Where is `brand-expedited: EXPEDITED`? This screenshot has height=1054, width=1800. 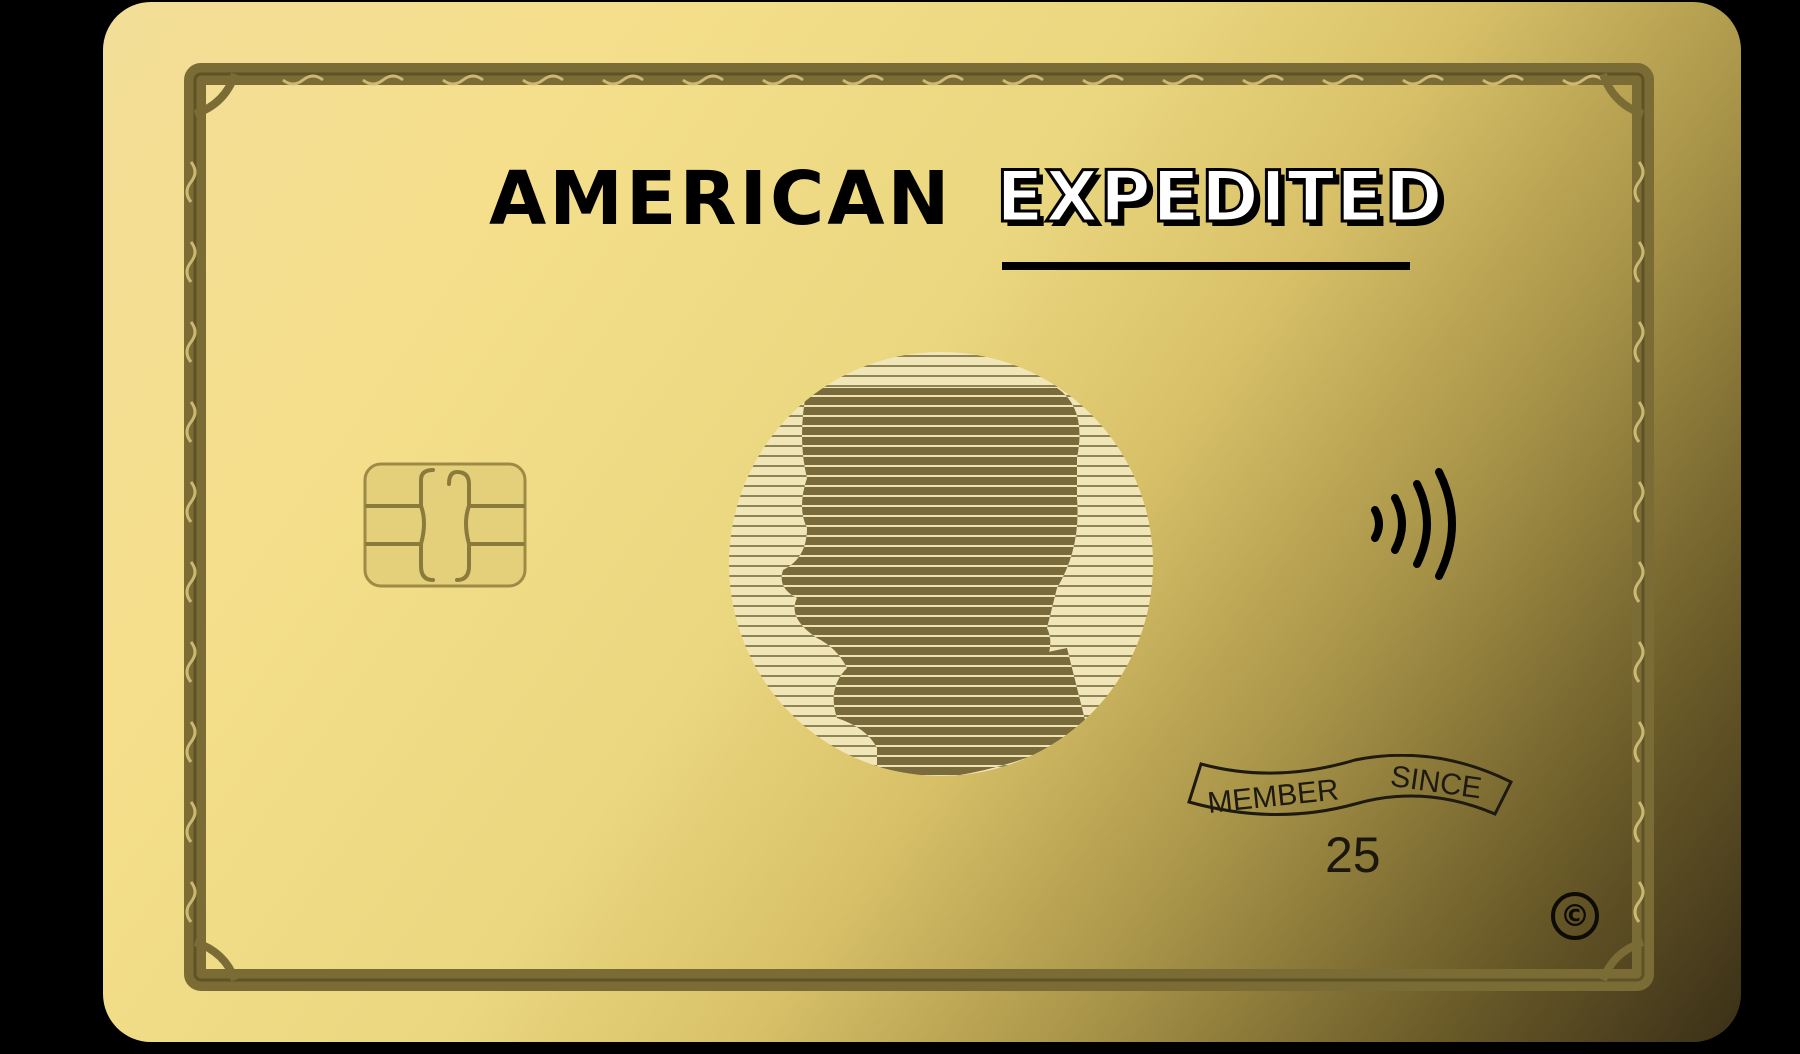 brand-expedited: EXPEDITED is located at coordinates (1220, 197).